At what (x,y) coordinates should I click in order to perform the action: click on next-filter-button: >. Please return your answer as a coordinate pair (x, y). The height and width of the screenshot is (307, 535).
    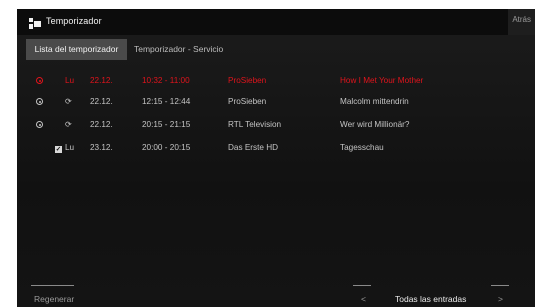
    Looking at the image, I should click on (500, 299).